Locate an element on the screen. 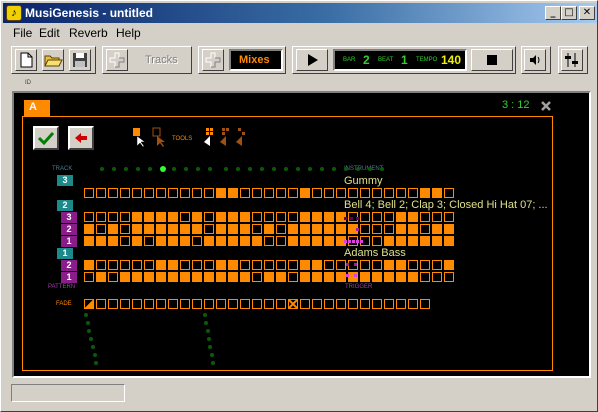 Image resolution: width=598 pixels, height=412 pixels. close-button: ✕ is located at coordinates (587, 13).